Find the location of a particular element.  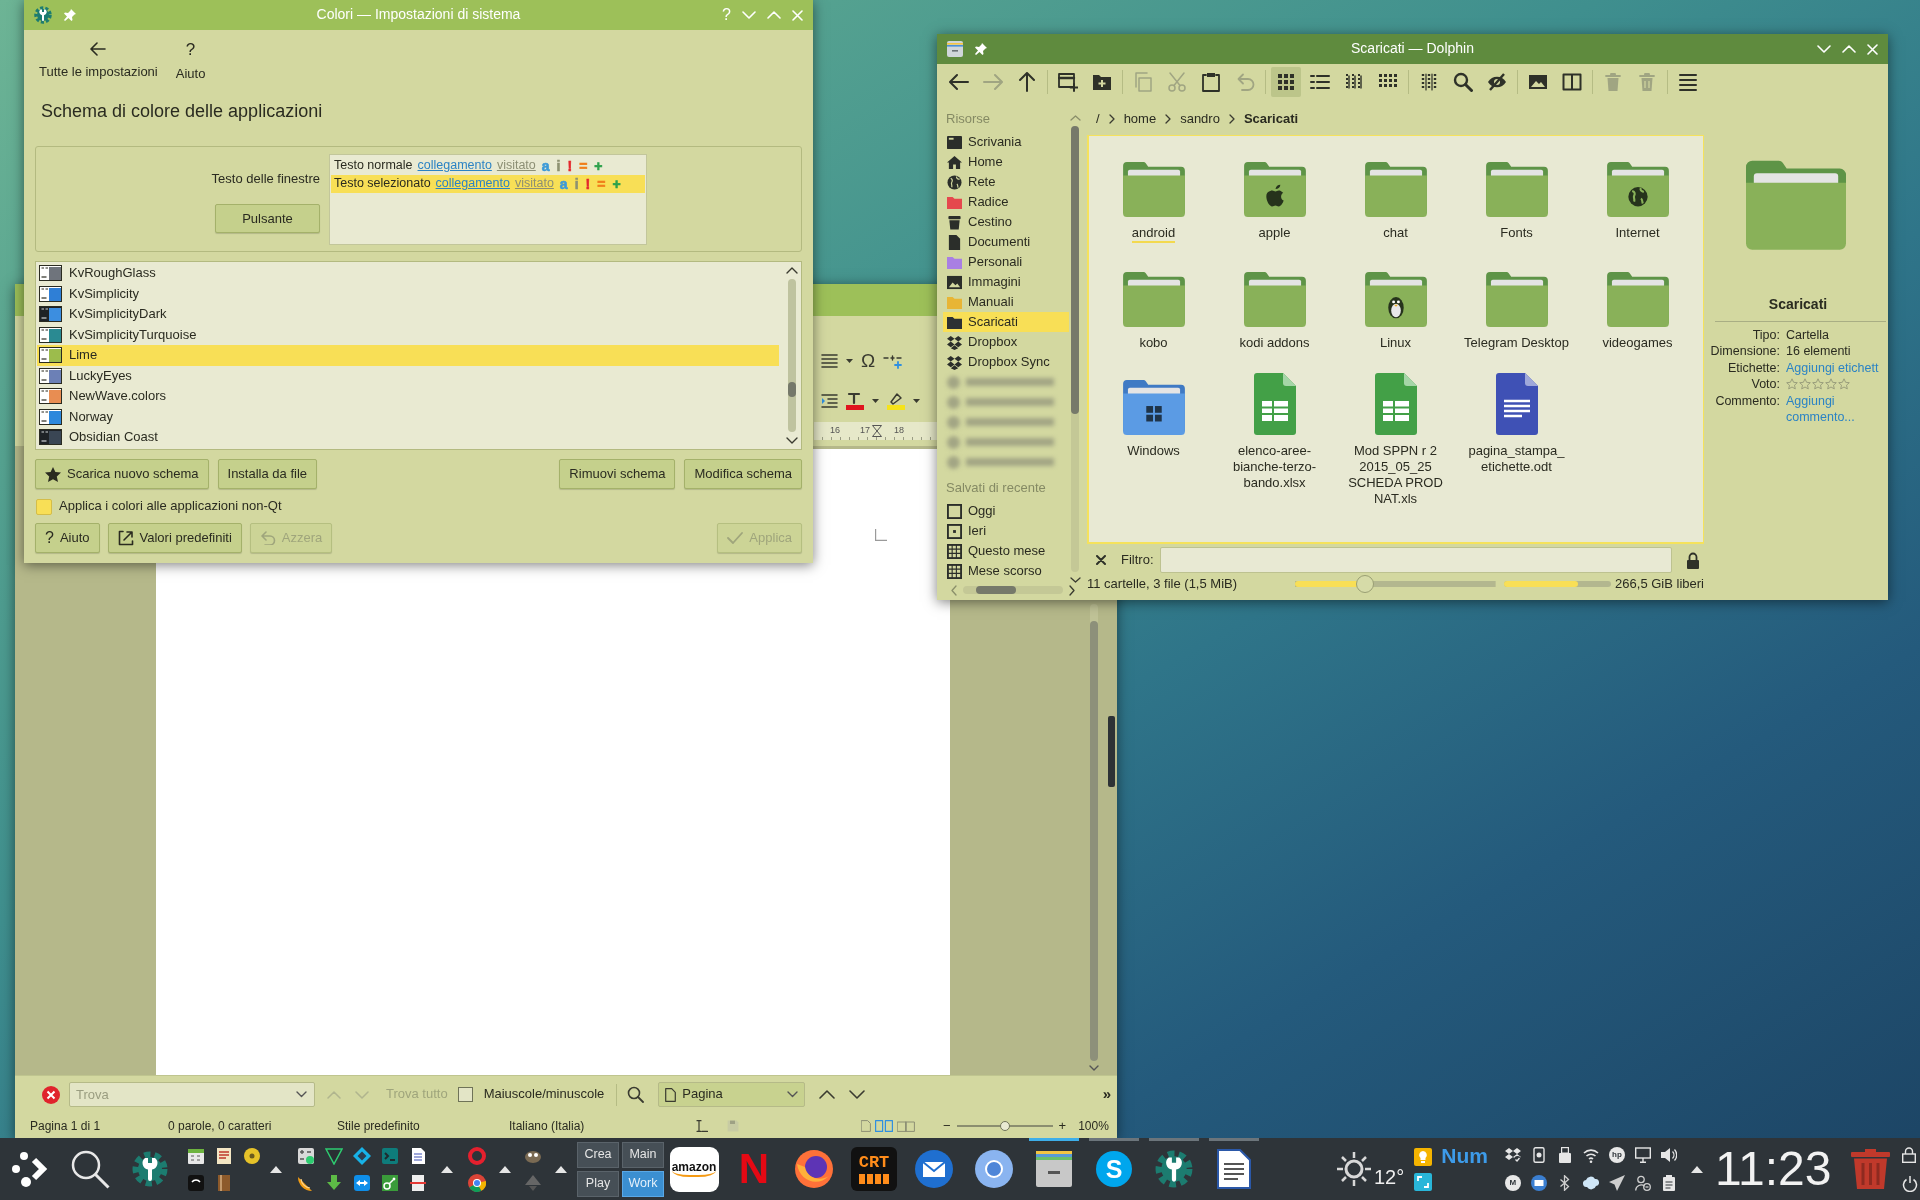

image-icon is located at coordinates (1538, 82).